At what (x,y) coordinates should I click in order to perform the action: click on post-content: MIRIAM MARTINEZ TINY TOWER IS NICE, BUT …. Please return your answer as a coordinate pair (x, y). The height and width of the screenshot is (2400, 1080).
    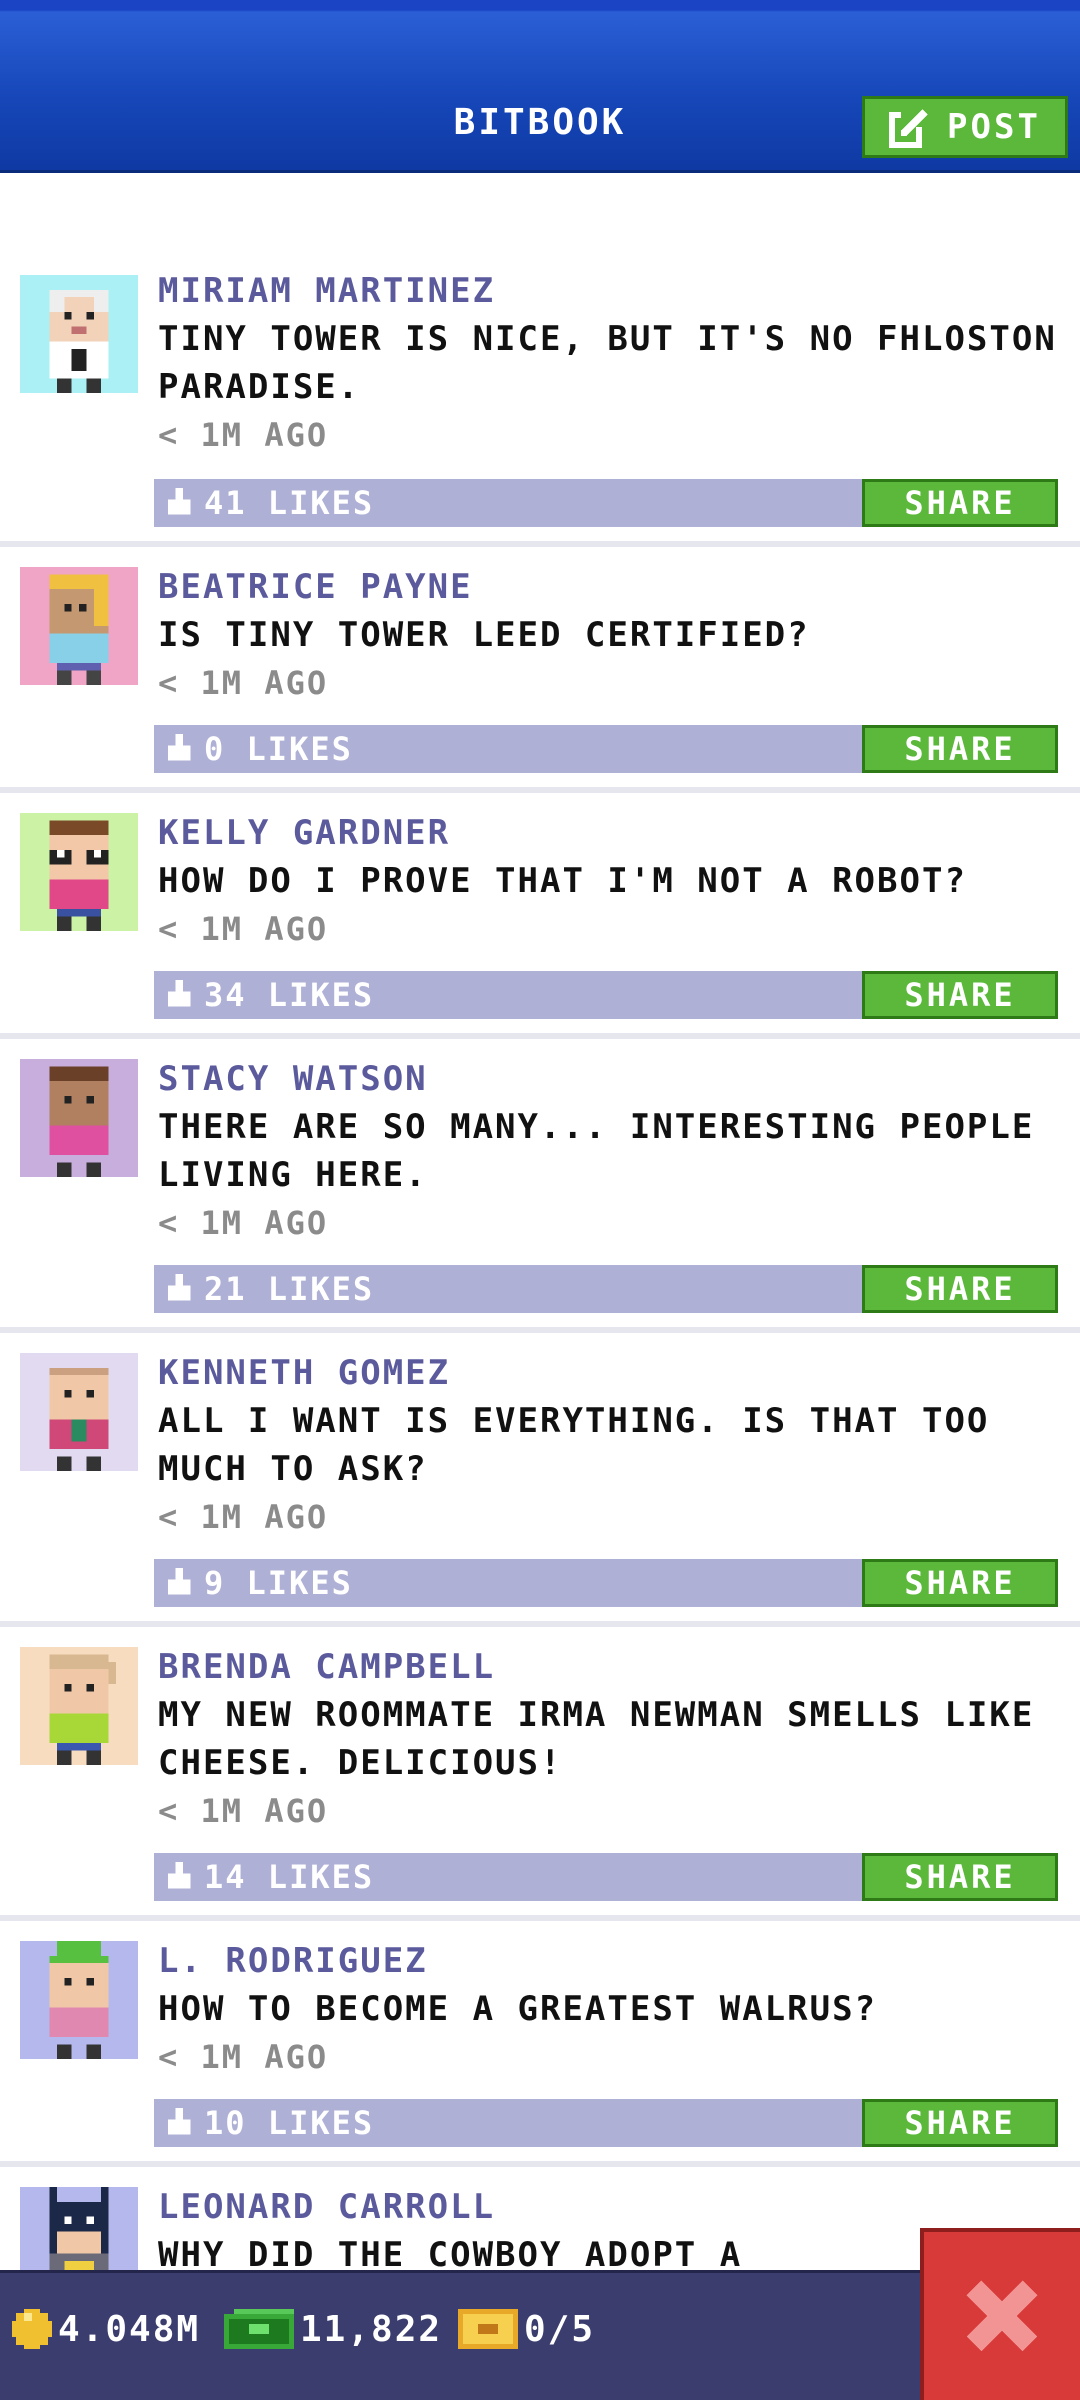
    Looking at the image, I should click on (610, 365).